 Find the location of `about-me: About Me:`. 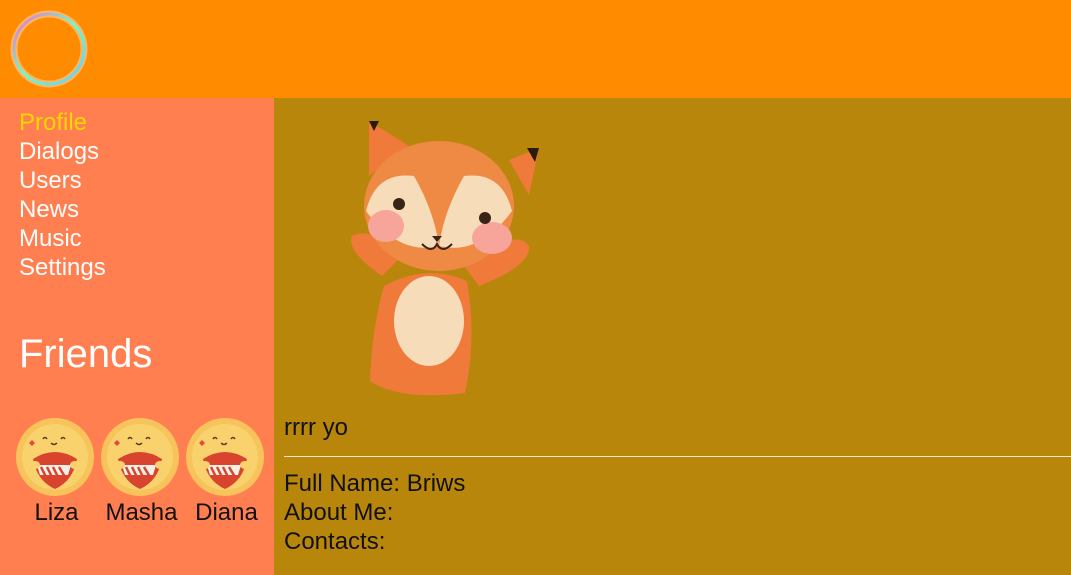

about-me: About Me: is located at coordinates (339, 512).